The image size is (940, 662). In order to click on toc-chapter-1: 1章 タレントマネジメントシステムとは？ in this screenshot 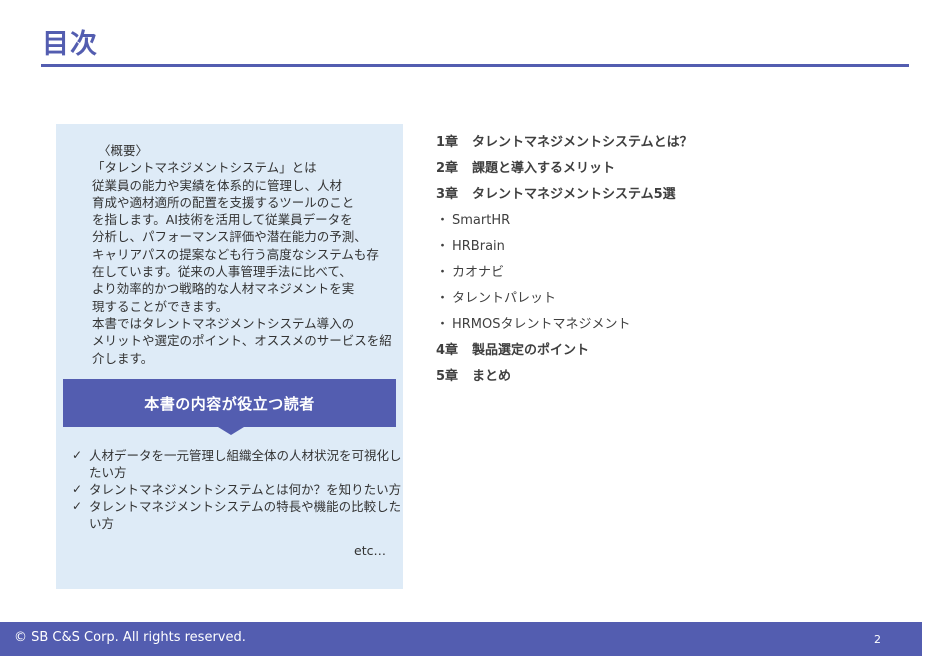, I will do `click(666, 143)`.